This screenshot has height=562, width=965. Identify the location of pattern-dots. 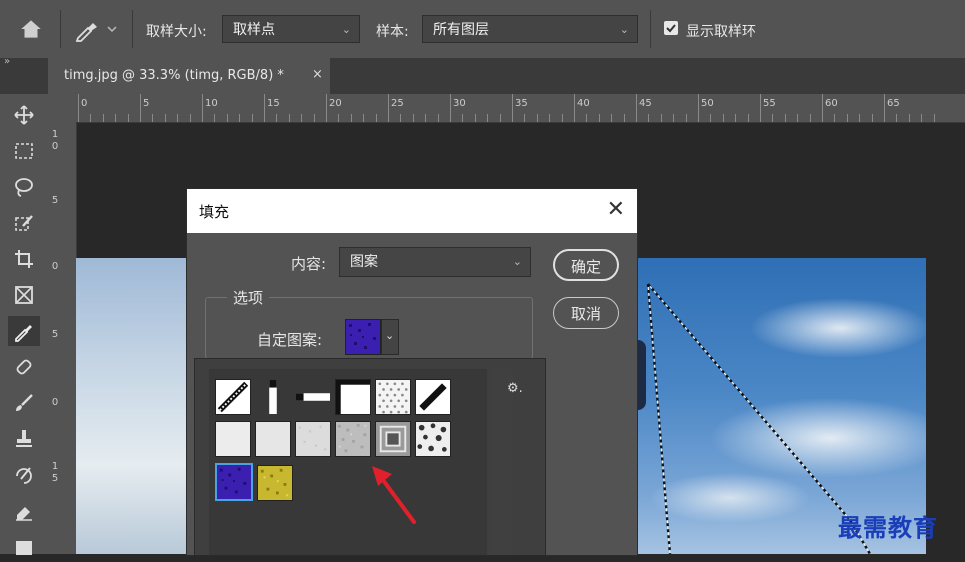
(393, 397).